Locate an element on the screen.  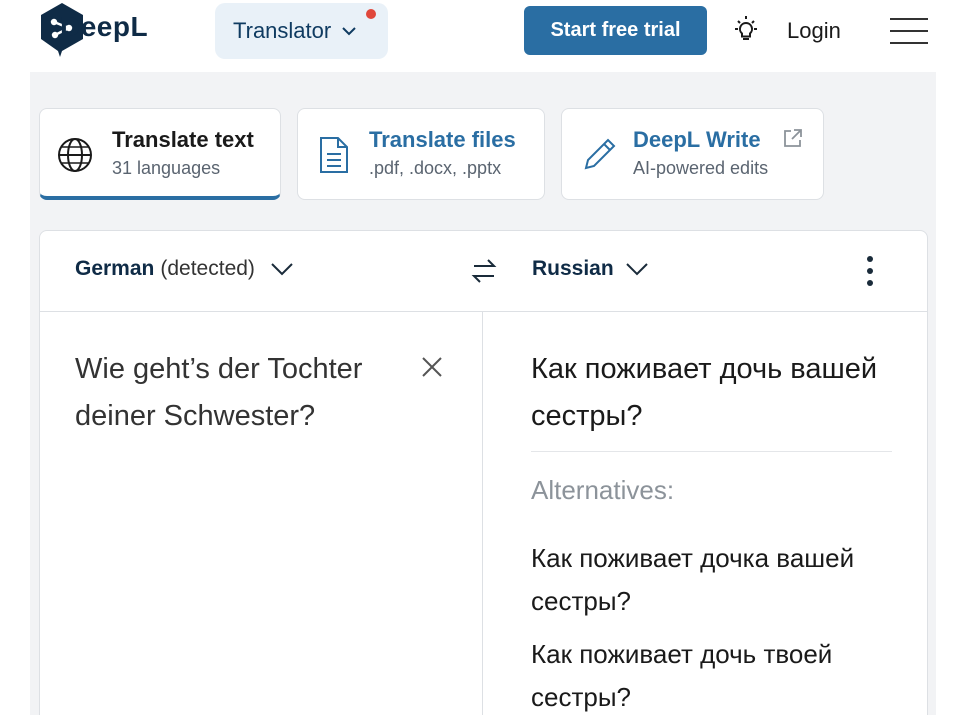
hamburger-menu-icon is located at coordinates (909, 33).